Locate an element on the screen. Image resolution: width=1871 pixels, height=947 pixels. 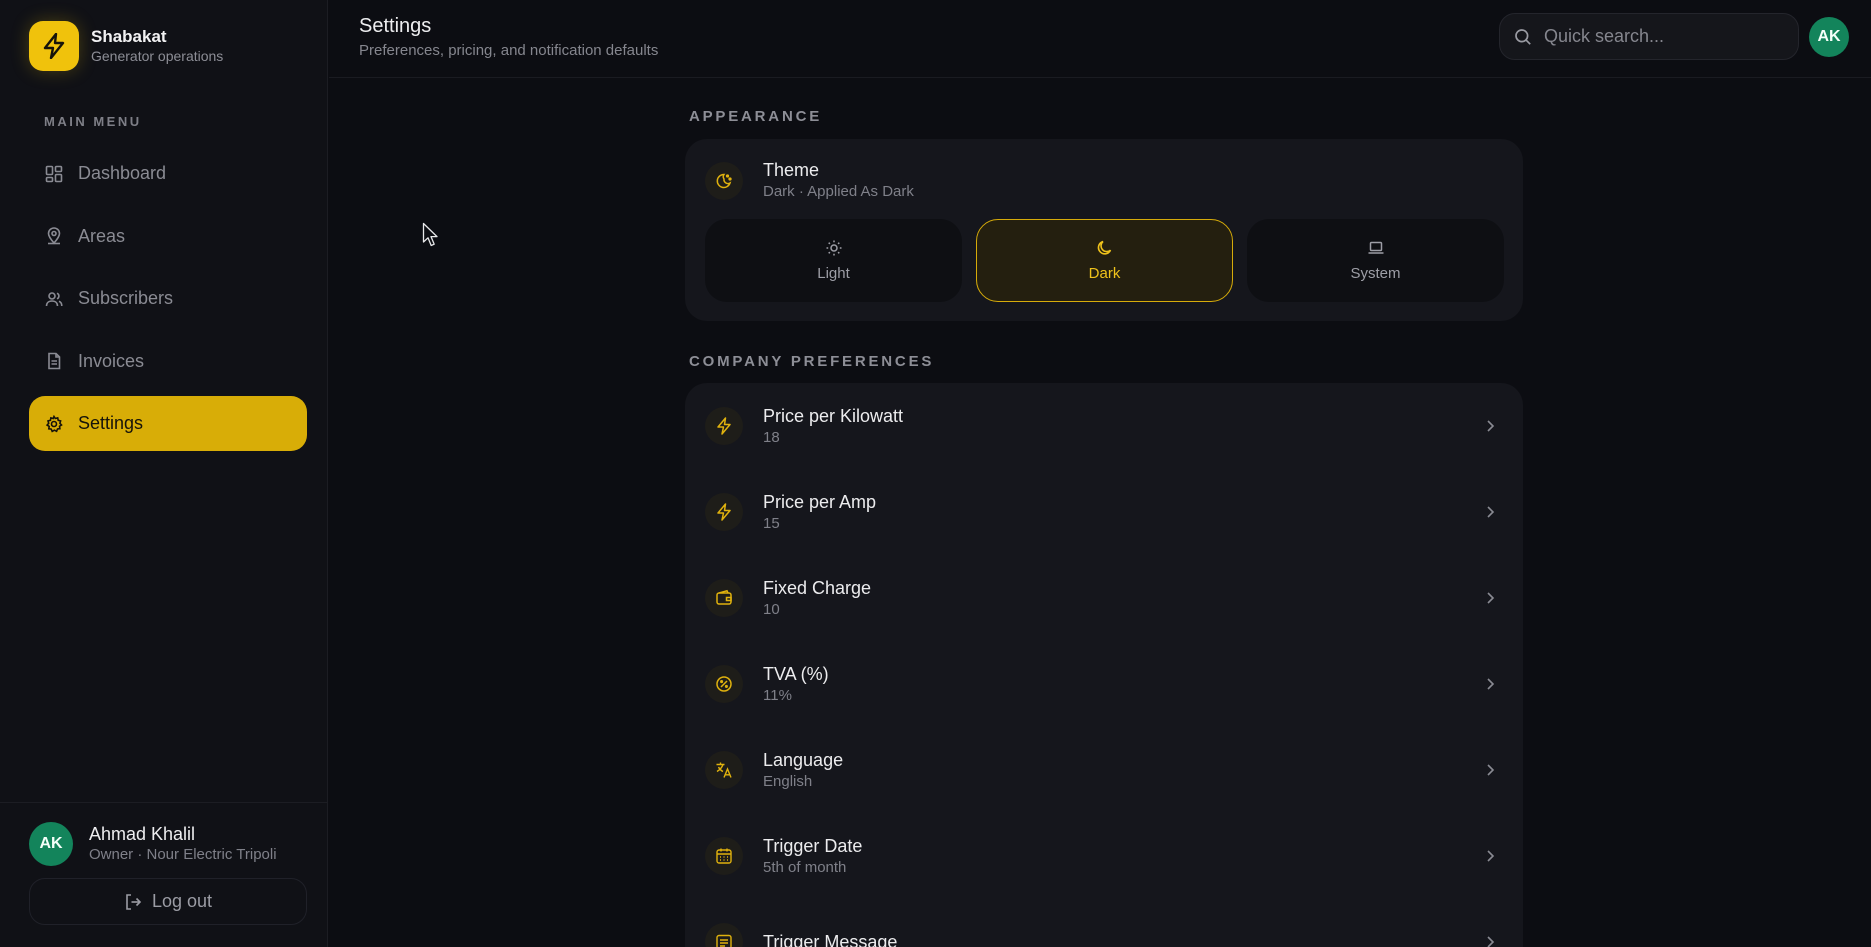
sidebar-item-label: Settings is located at coordinates (111, 423).